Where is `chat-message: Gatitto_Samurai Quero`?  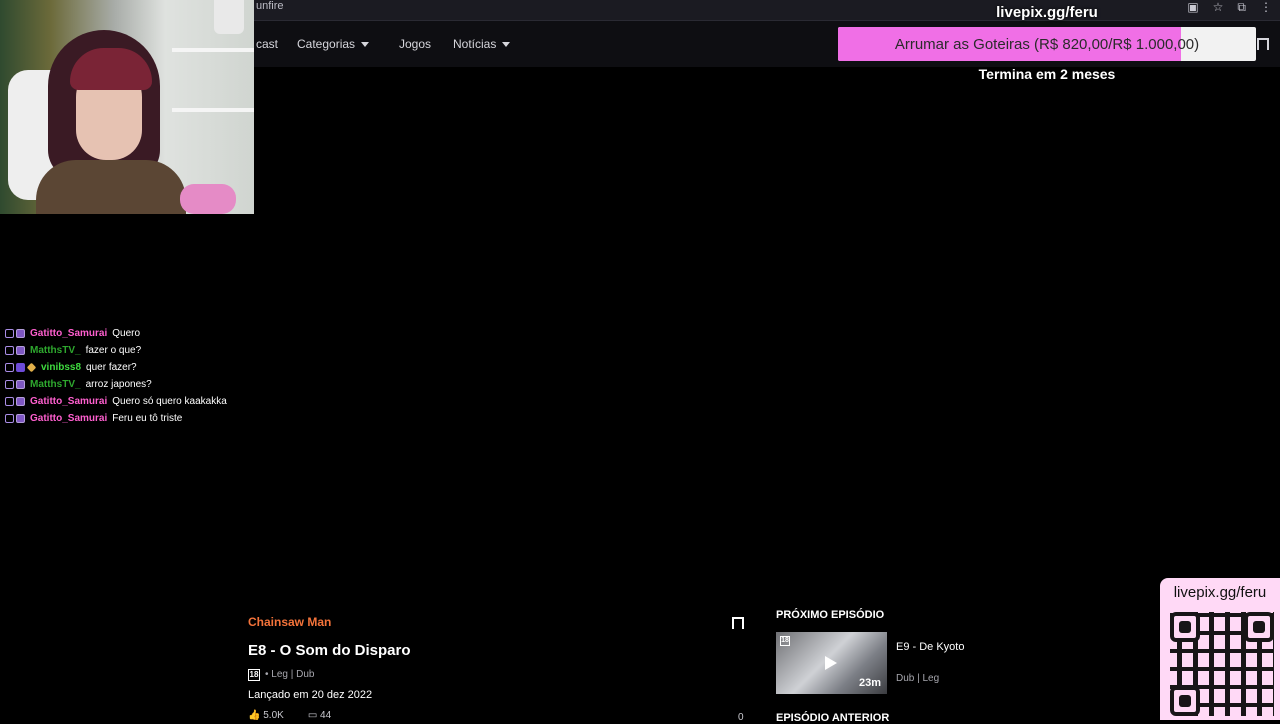
chat-message: Gatitto_Samurai Quero is located at coordinates (130, 333).